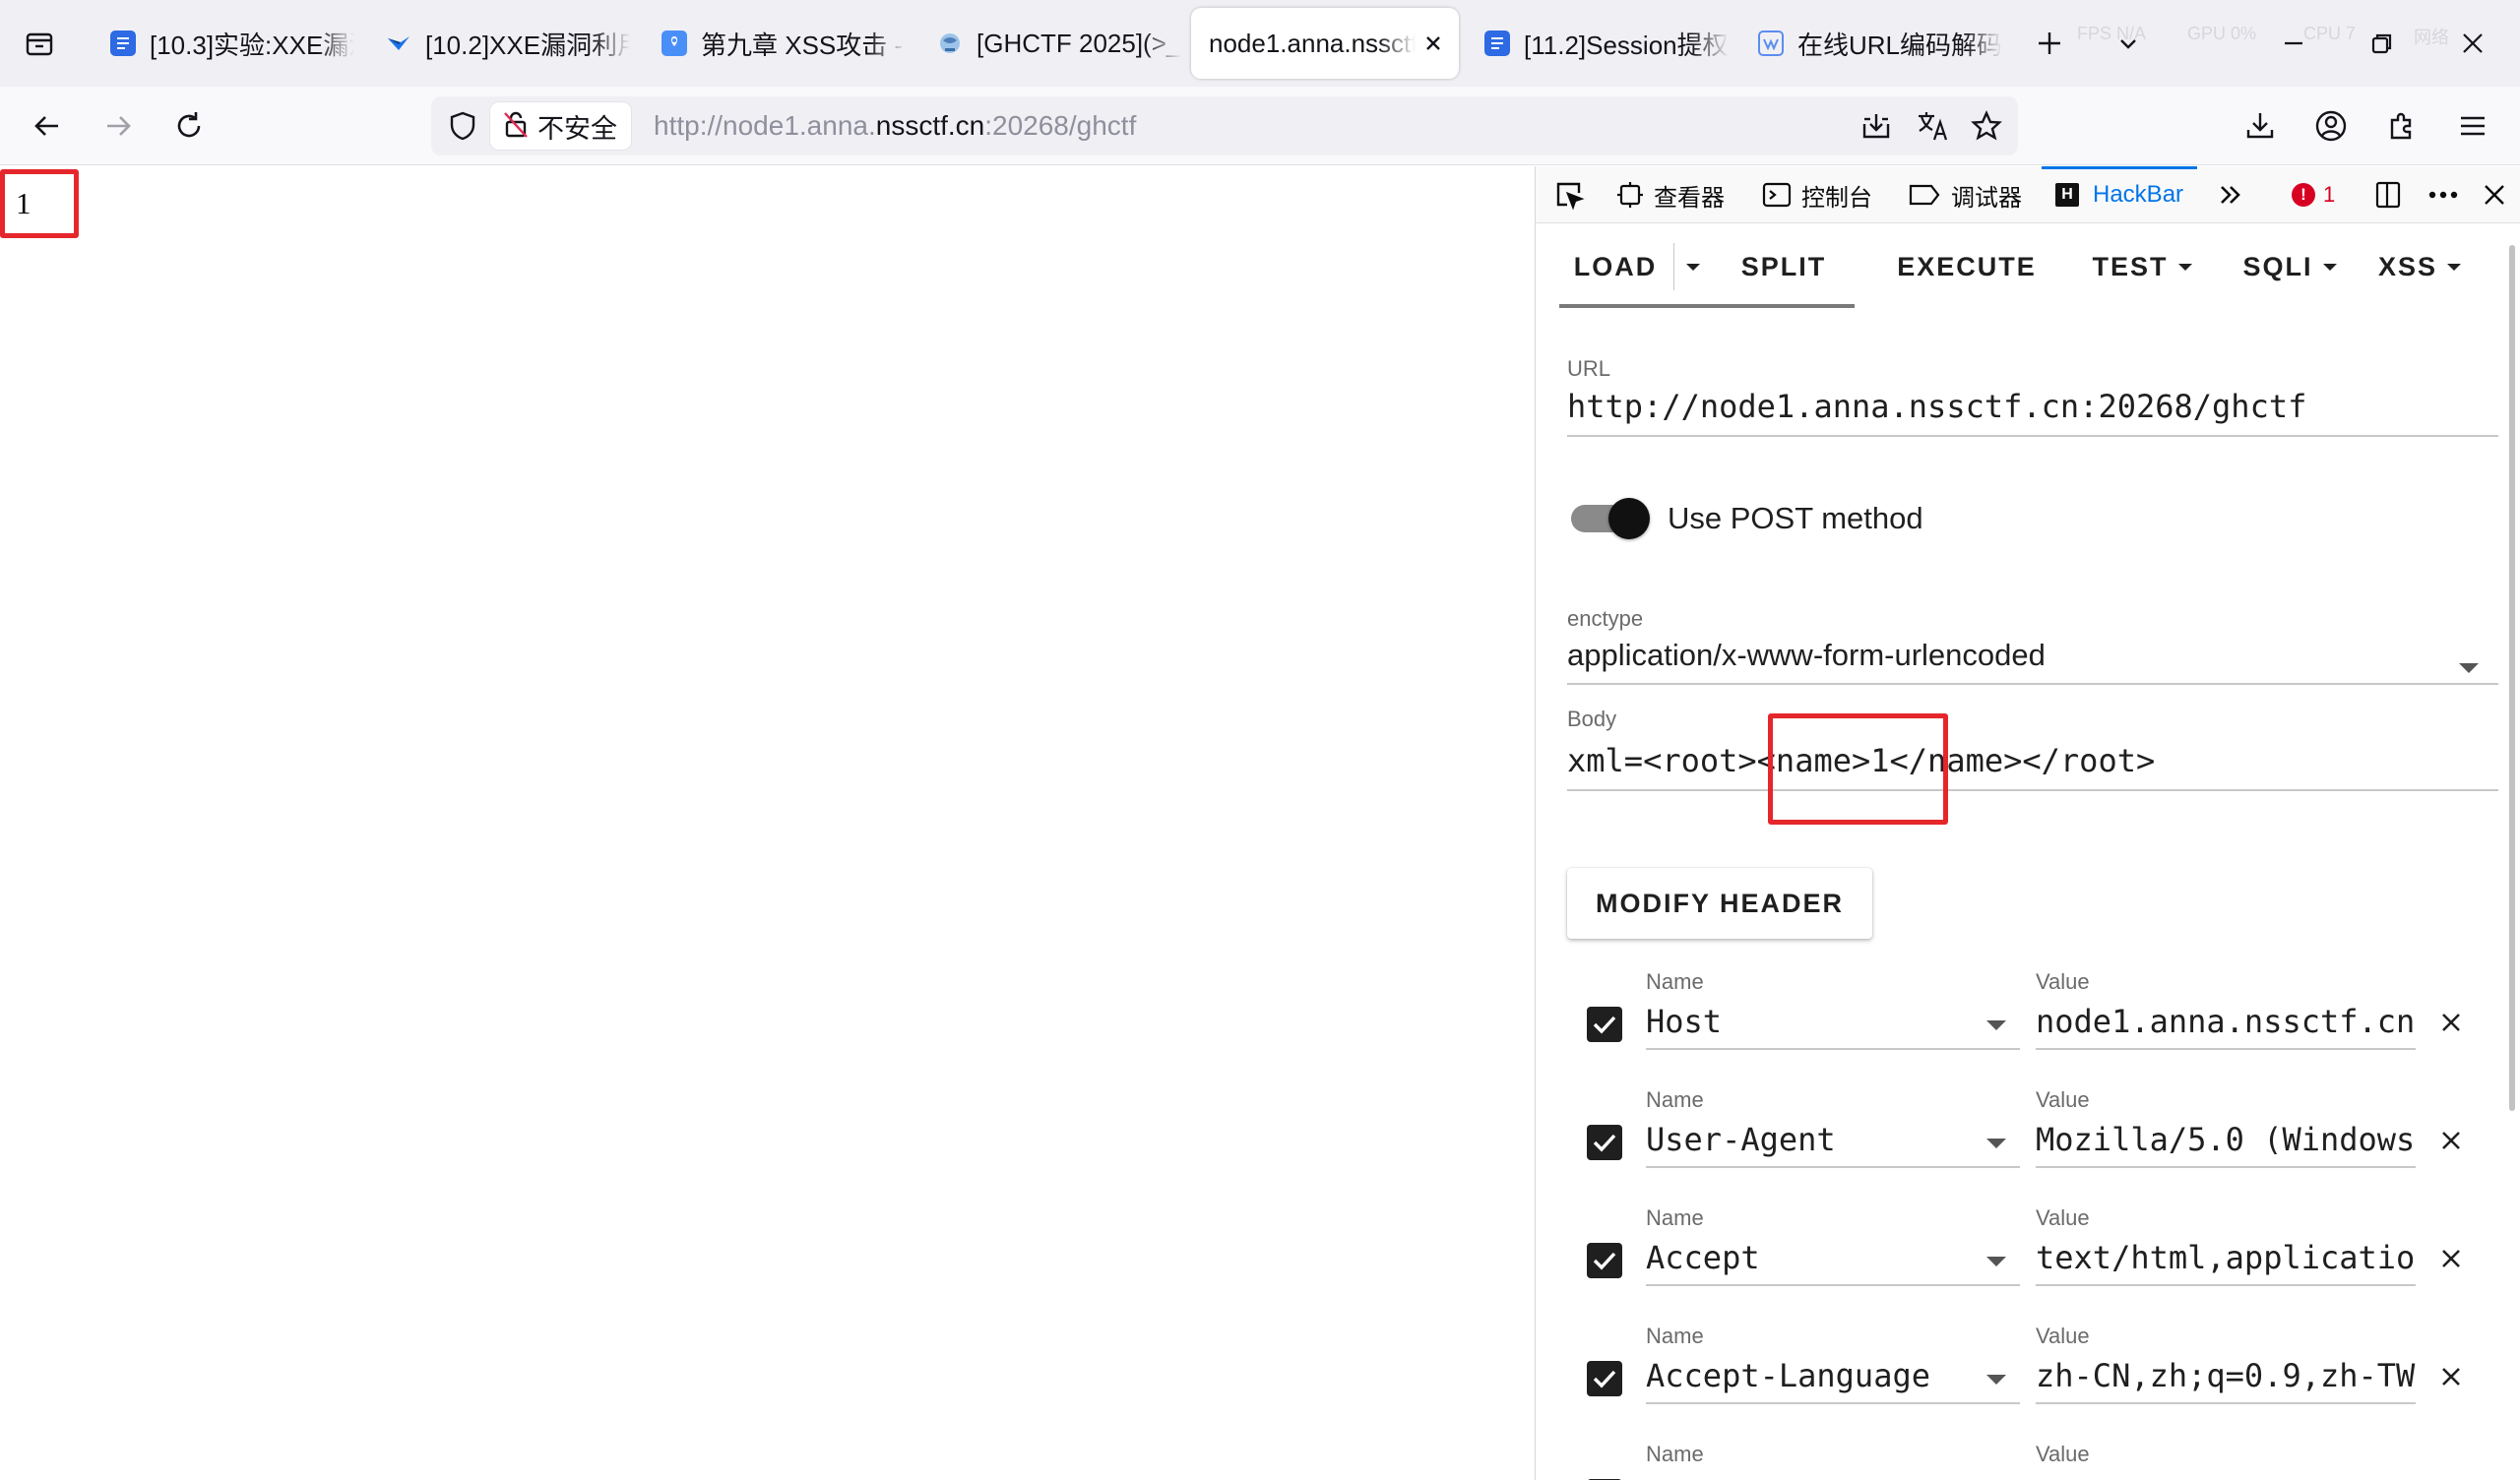 Image resolution: width=2520 pixels, height=1480 pixels. I want to click on translate-icon, so click(1933, 126).